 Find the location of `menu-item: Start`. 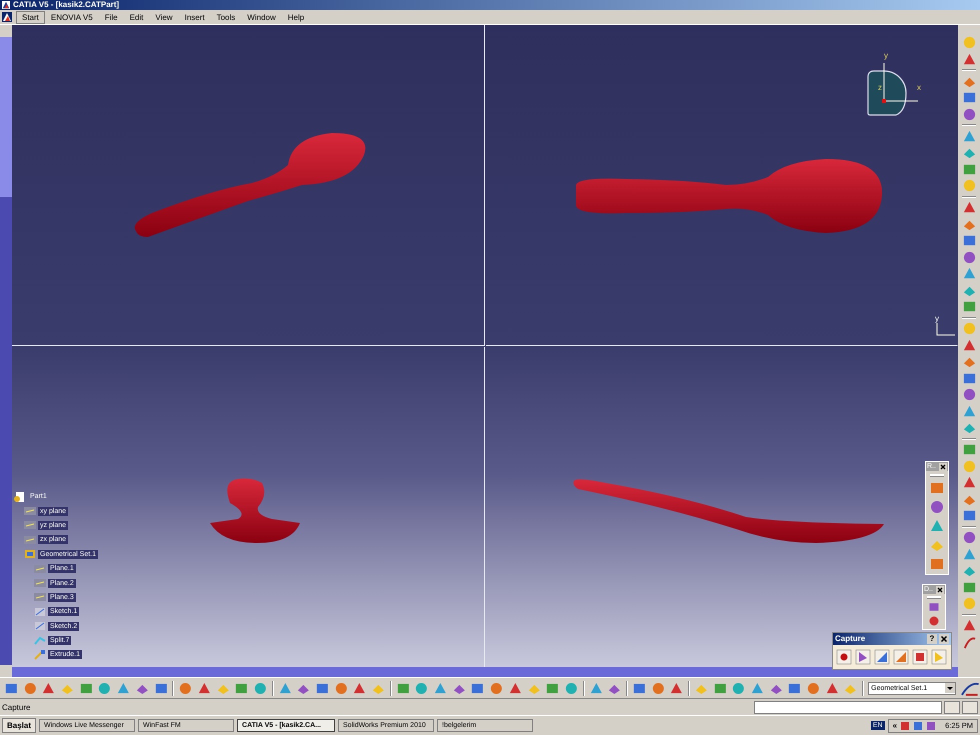

menu-item: Start is located at coordinates (30, 17).